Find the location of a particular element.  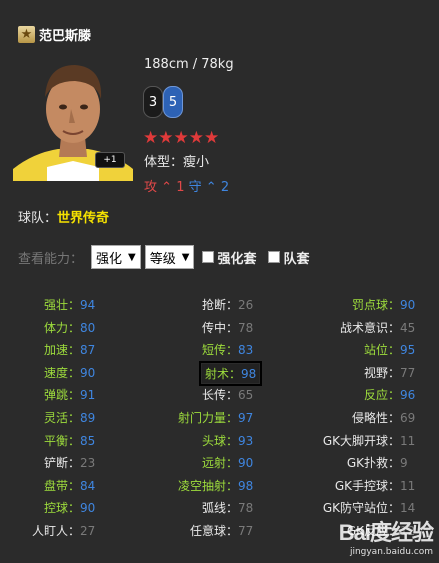

stat-col1-row: 盘带：84 is located at coordinates (69, 485).